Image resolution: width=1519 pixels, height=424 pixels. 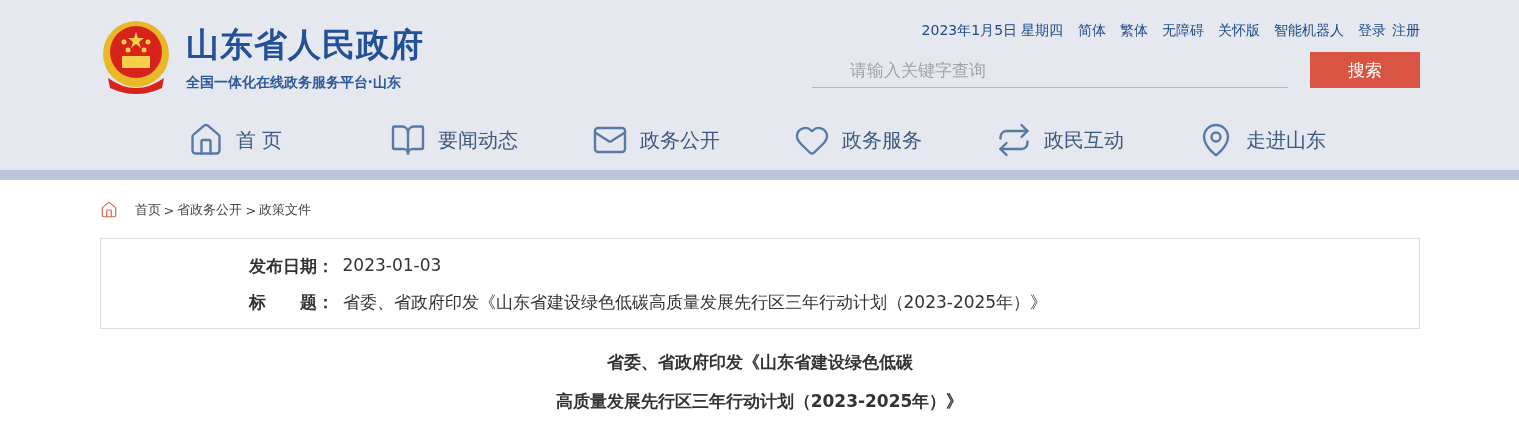 I want to click on article-title-line: 省委、省政府印发《山东省建设绿色低碳, so click(x=759, y=362).